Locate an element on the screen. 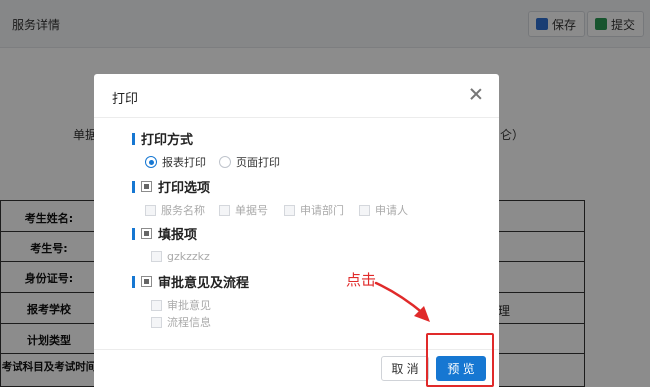  radio-checked-icon is located at coordinates (151, 162).